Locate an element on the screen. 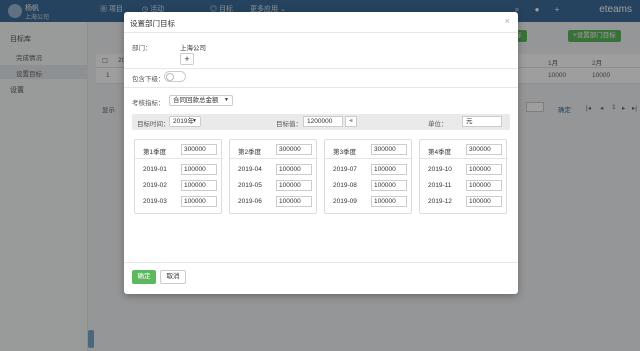 This screenshot has width=640, height=351. confirm-button: 确定 is located at coordinates (144, 277).